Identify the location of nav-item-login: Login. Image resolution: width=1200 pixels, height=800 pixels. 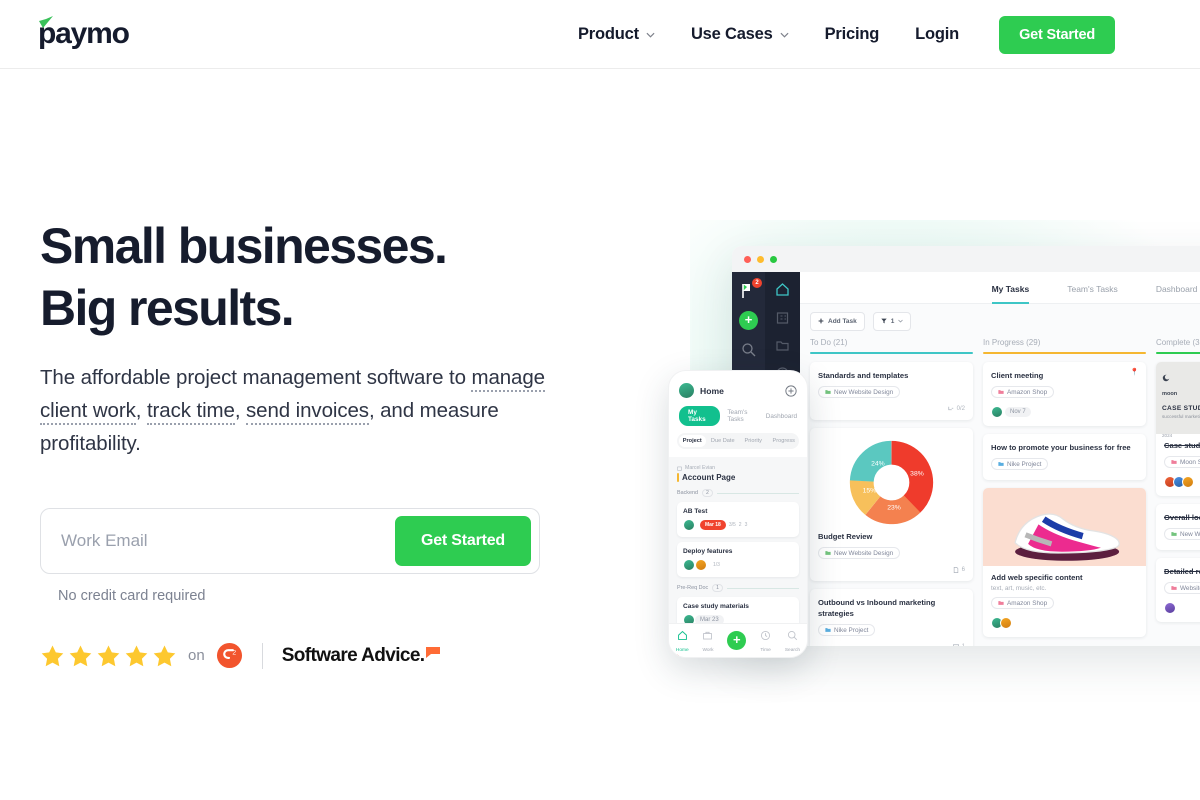
(937, 34).